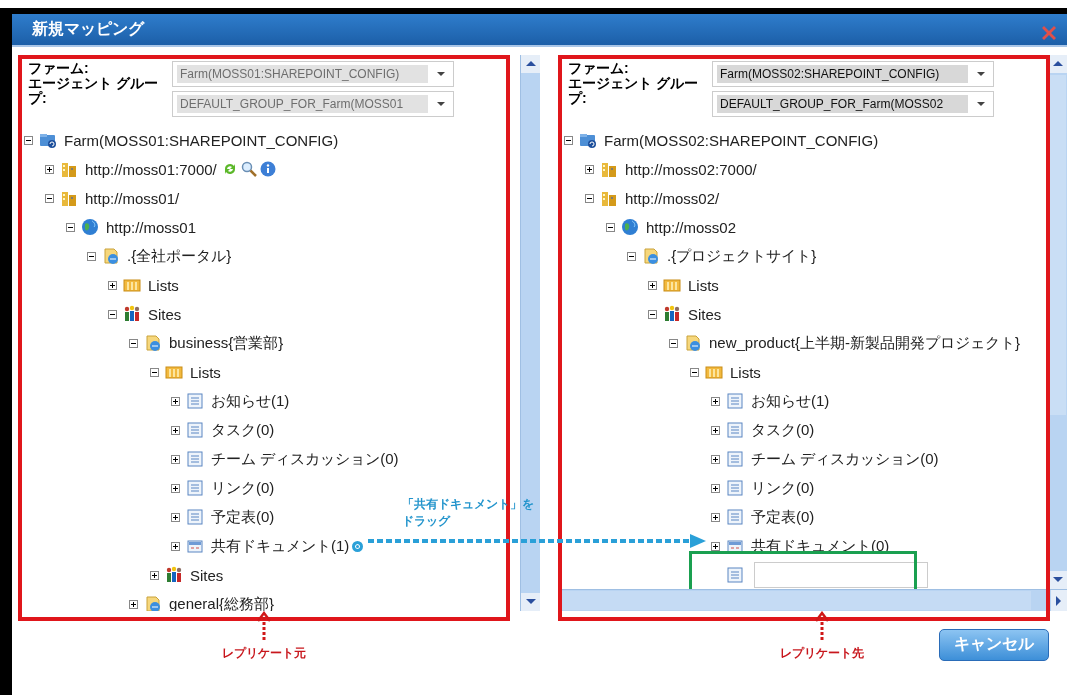 Image resolution: width=1067 pixels, height=695 pixels. What do you see at coordinates (742, 256) in the screenshot?
I see `tree-item: .{プロジェクトサイト}` at bounding box center [742, 256].